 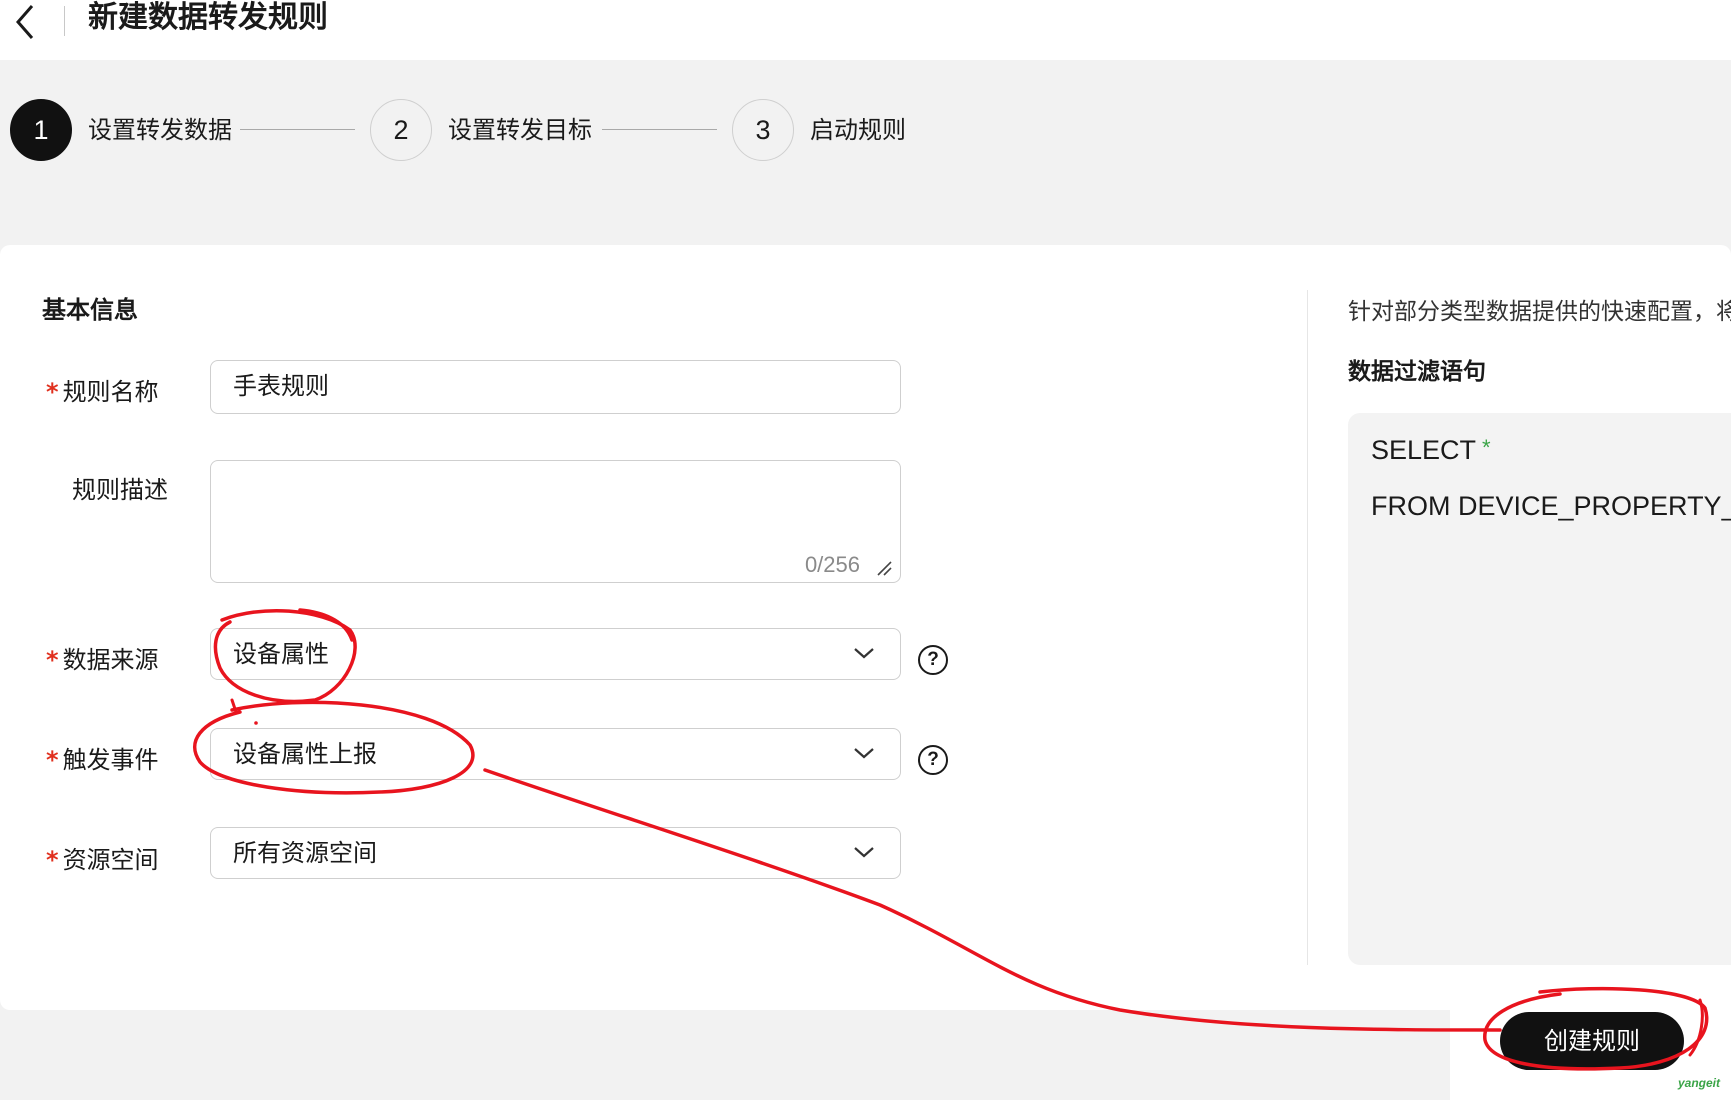 I want to click on resource-space-value: 所有资源空间, so click(x=305, y=853).